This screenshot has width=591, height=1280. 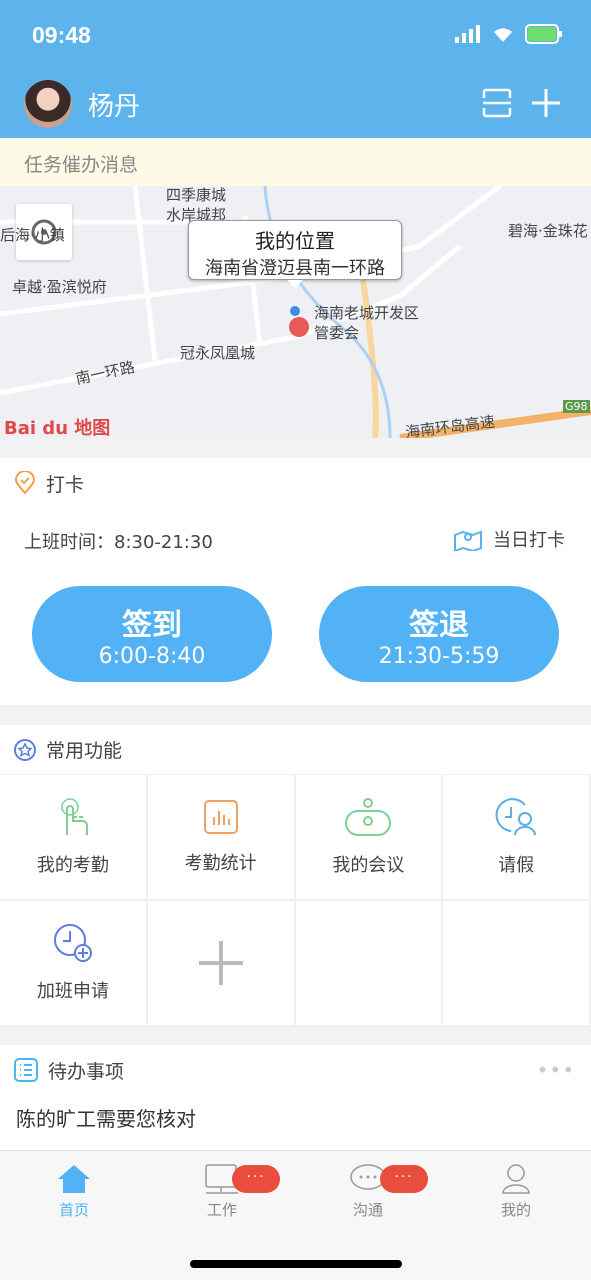 What do you see at coordinates (556, 1070) in the screenshot?
I see `more-icon: •••` at bounding box center [556, 1070].